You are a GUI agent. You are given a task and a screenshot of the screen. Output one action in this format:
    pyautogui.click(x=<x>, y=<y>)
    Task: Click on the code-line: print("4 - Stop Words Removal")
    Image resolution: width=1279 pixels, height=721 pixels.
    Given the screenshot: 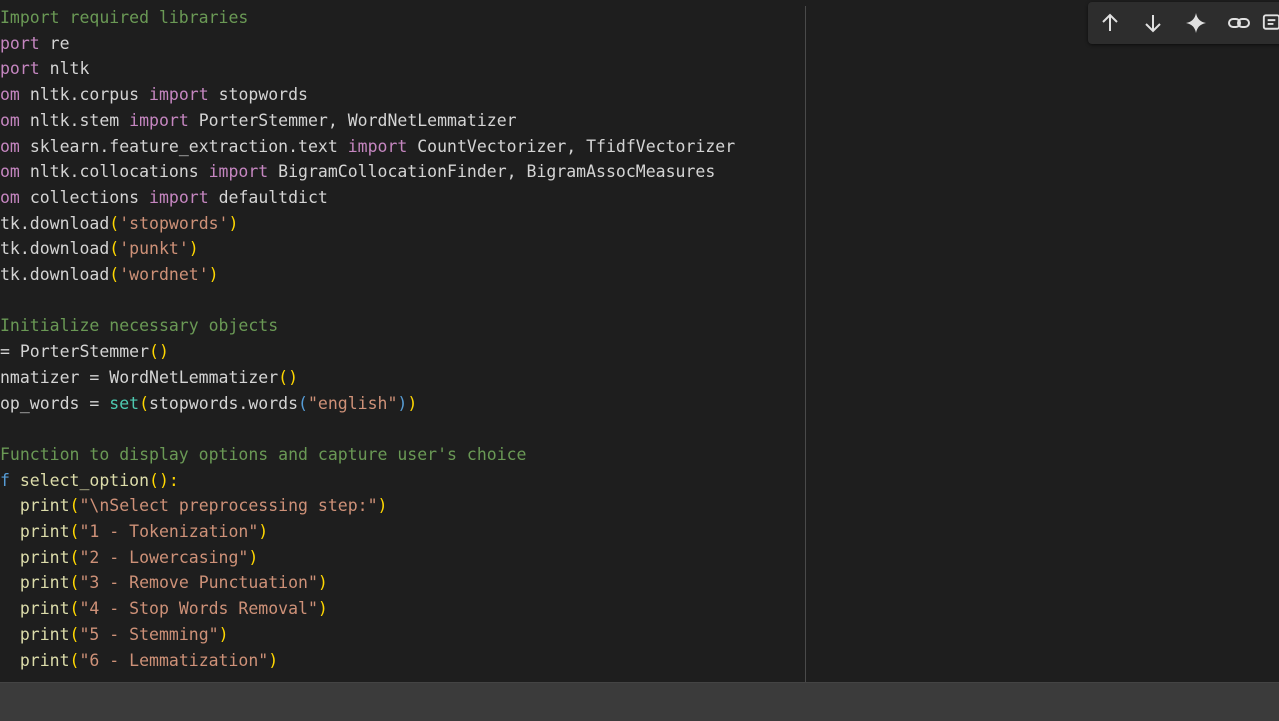 What is the action you would take?
    pyautogui.click(x=164, y=609)
    